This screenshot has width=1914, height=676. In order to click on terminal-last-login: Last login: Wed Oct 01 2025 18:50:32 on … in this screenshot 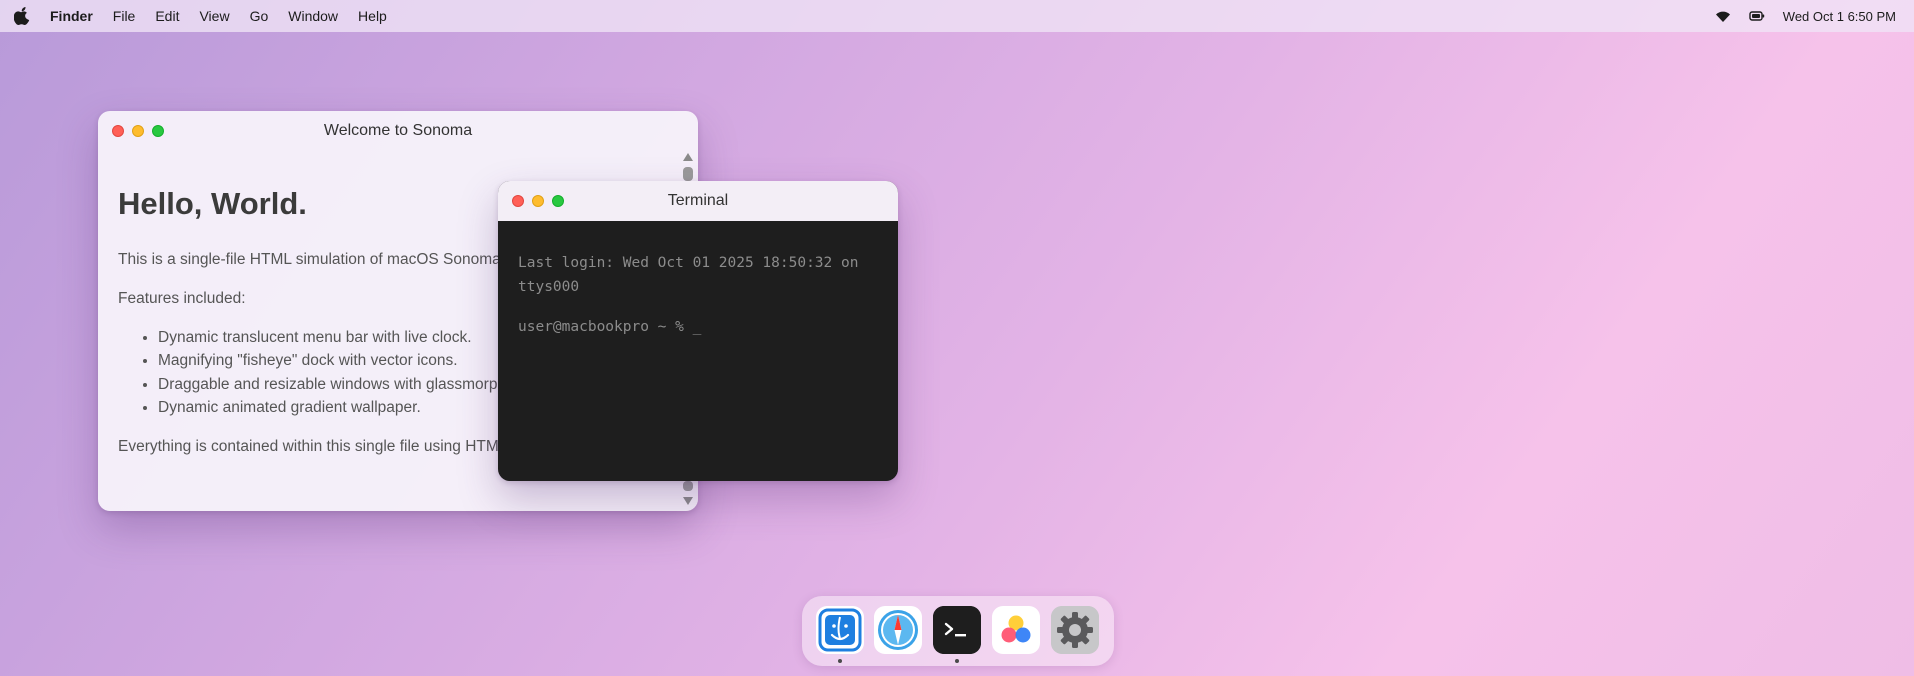, I will do `click(688, 275)`.